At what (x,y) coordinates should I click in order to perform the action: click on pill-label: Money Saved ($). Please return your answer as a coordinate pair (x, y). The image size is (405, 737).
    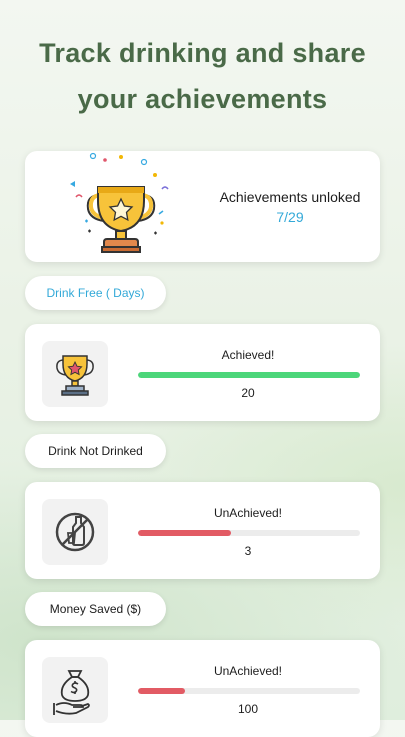
    Looking at the image, I should click on (95, 609).